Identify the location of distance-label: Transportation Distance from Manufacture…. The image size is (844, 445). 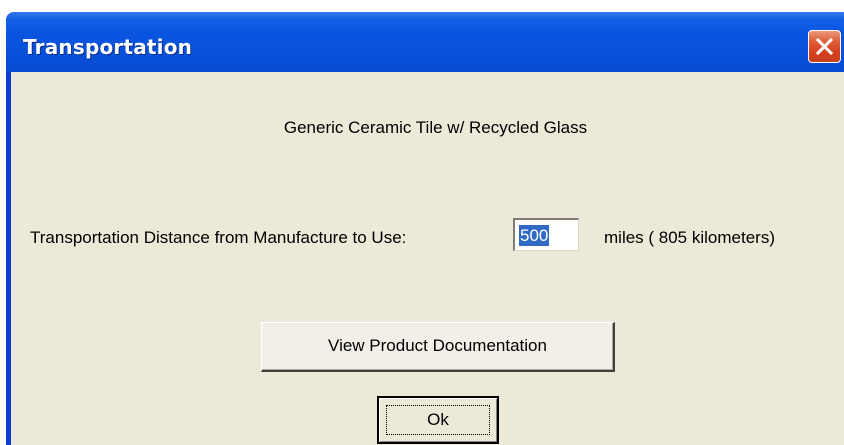
(218, 237).